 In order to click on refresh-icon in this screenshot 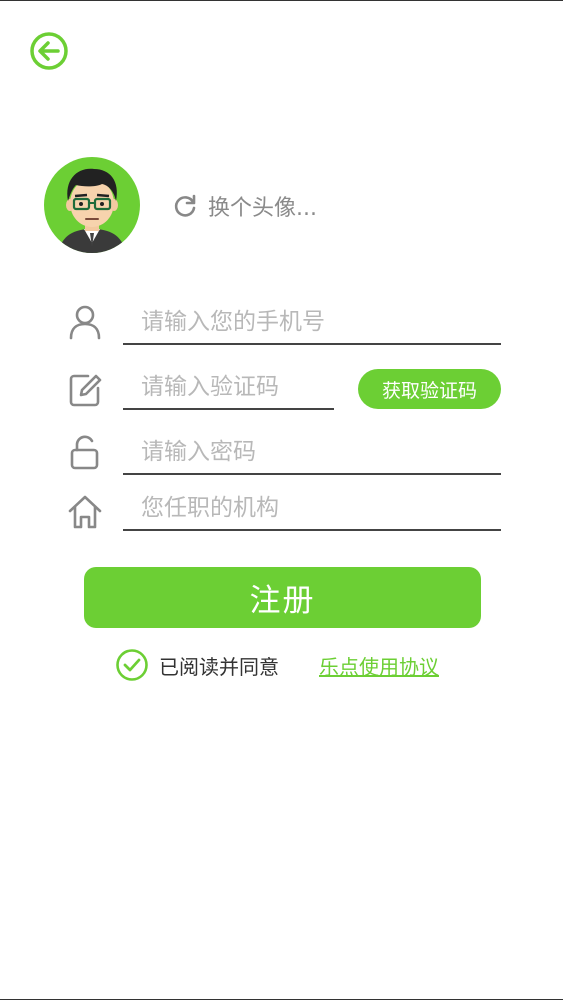, I will do `click(185, 205)`.